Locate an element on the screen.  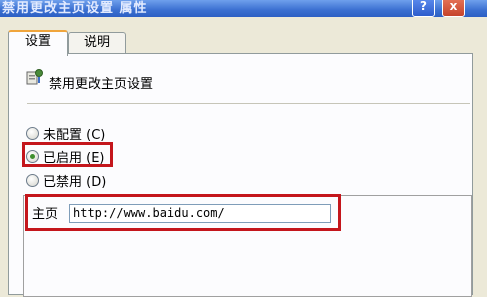
help-button: ? is located at coordinates (423, 8).